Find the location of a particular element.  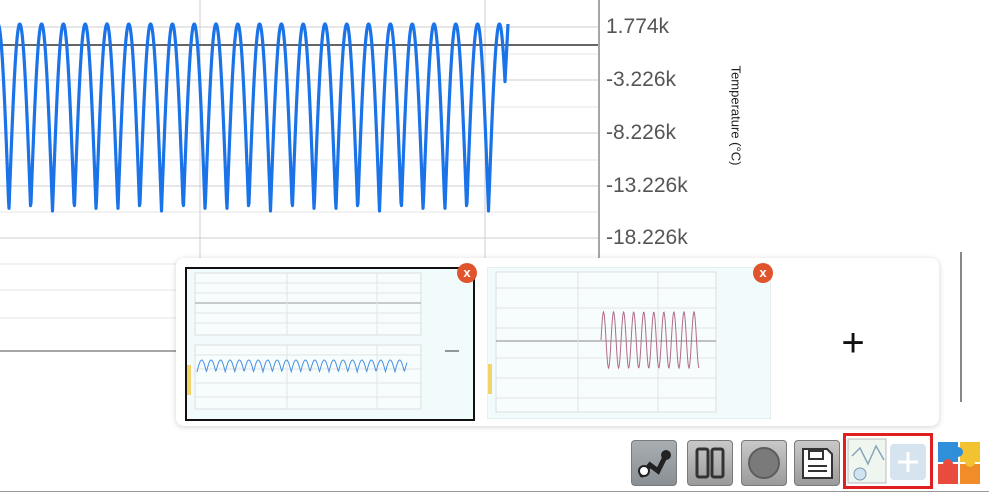

puzzle-icon is located at coordinates (959, 463).